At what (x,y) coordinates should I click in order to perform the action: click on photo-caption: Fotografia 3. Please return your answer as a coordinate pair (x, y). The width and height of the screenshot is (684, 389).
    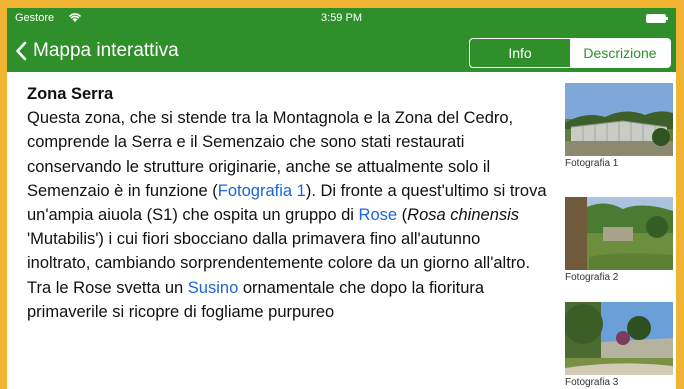
    Looking at the image, I should click on (592, 382).